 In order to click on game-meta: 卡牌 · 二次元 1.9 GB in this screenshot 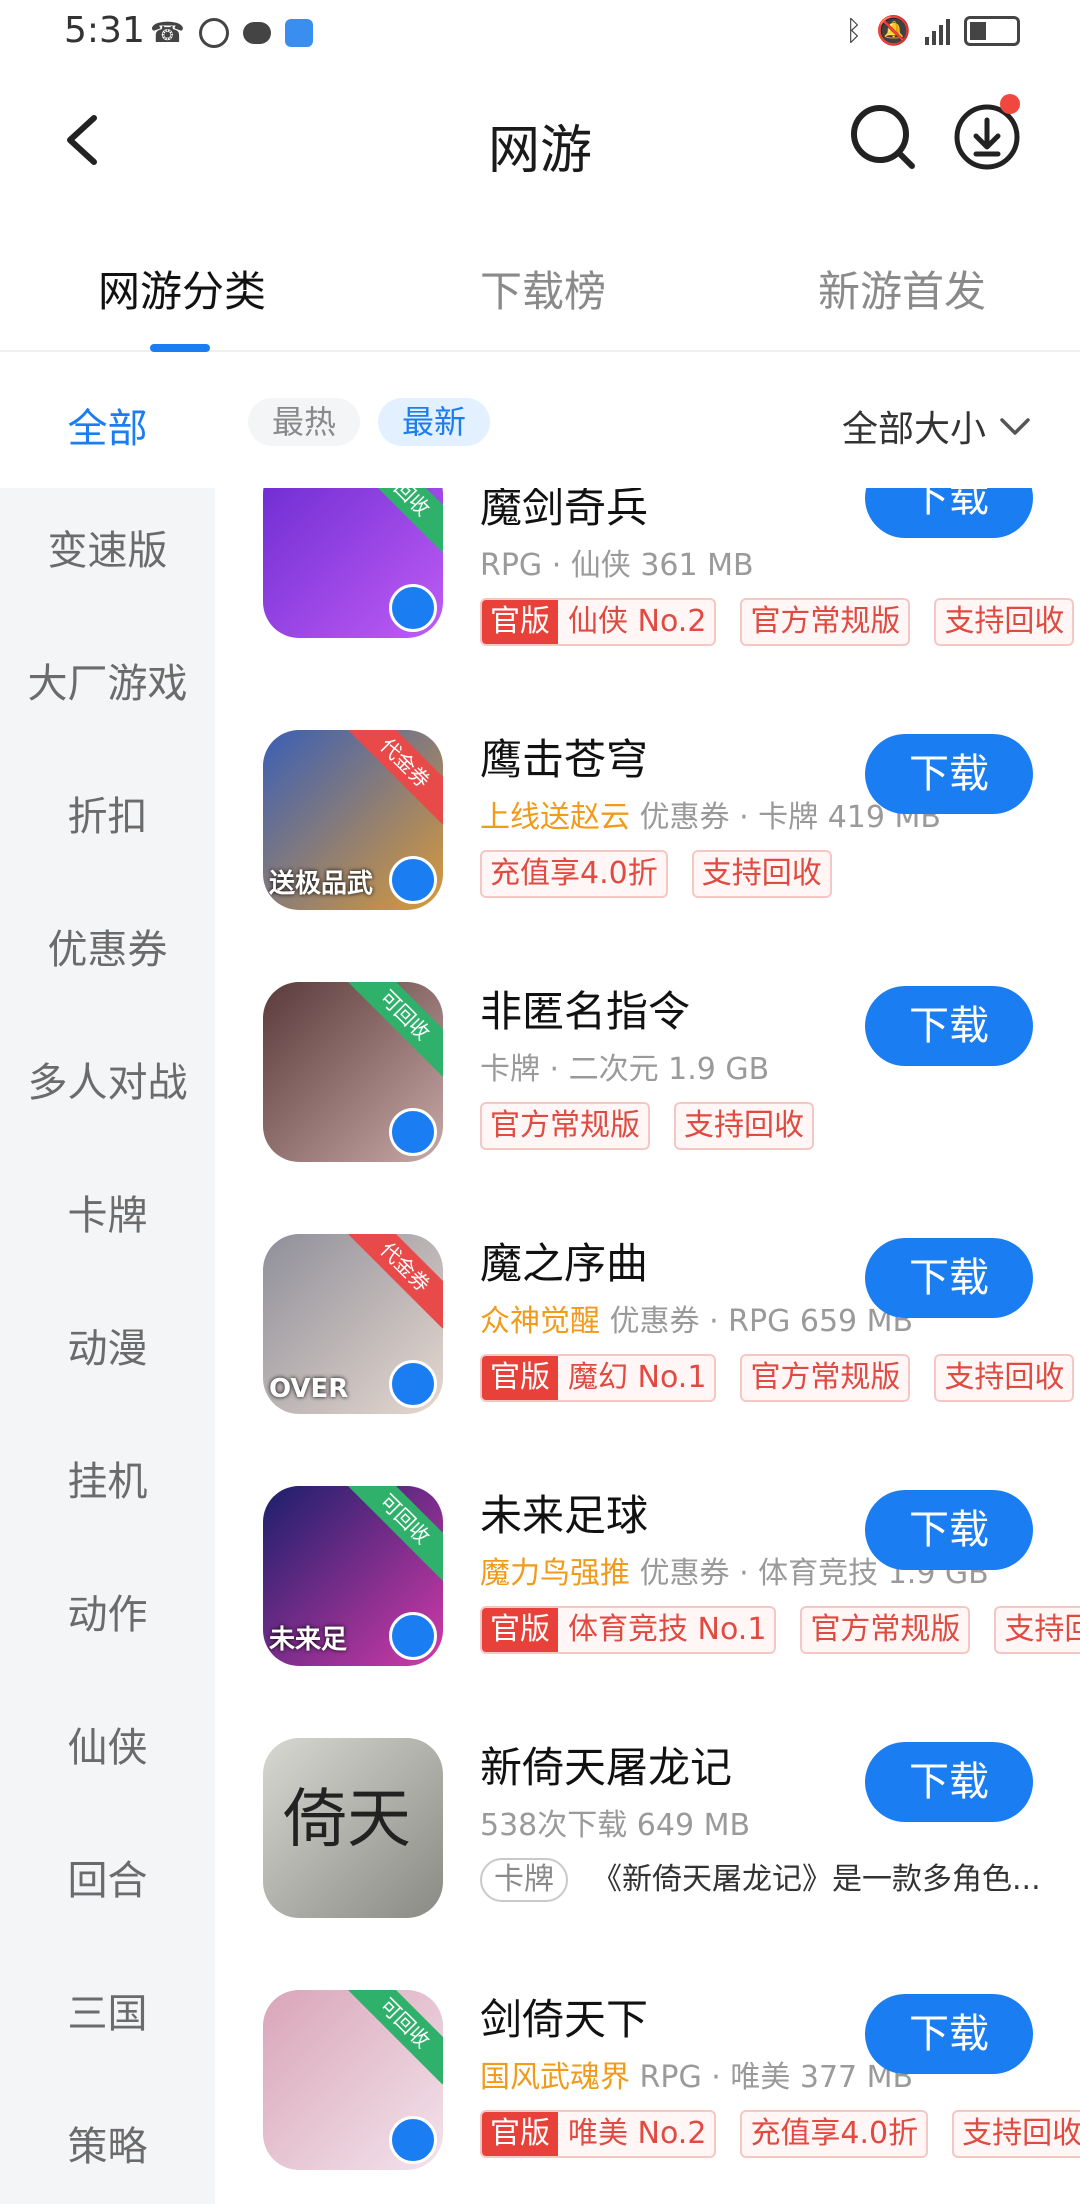, I will do `click(625, 1069)`.